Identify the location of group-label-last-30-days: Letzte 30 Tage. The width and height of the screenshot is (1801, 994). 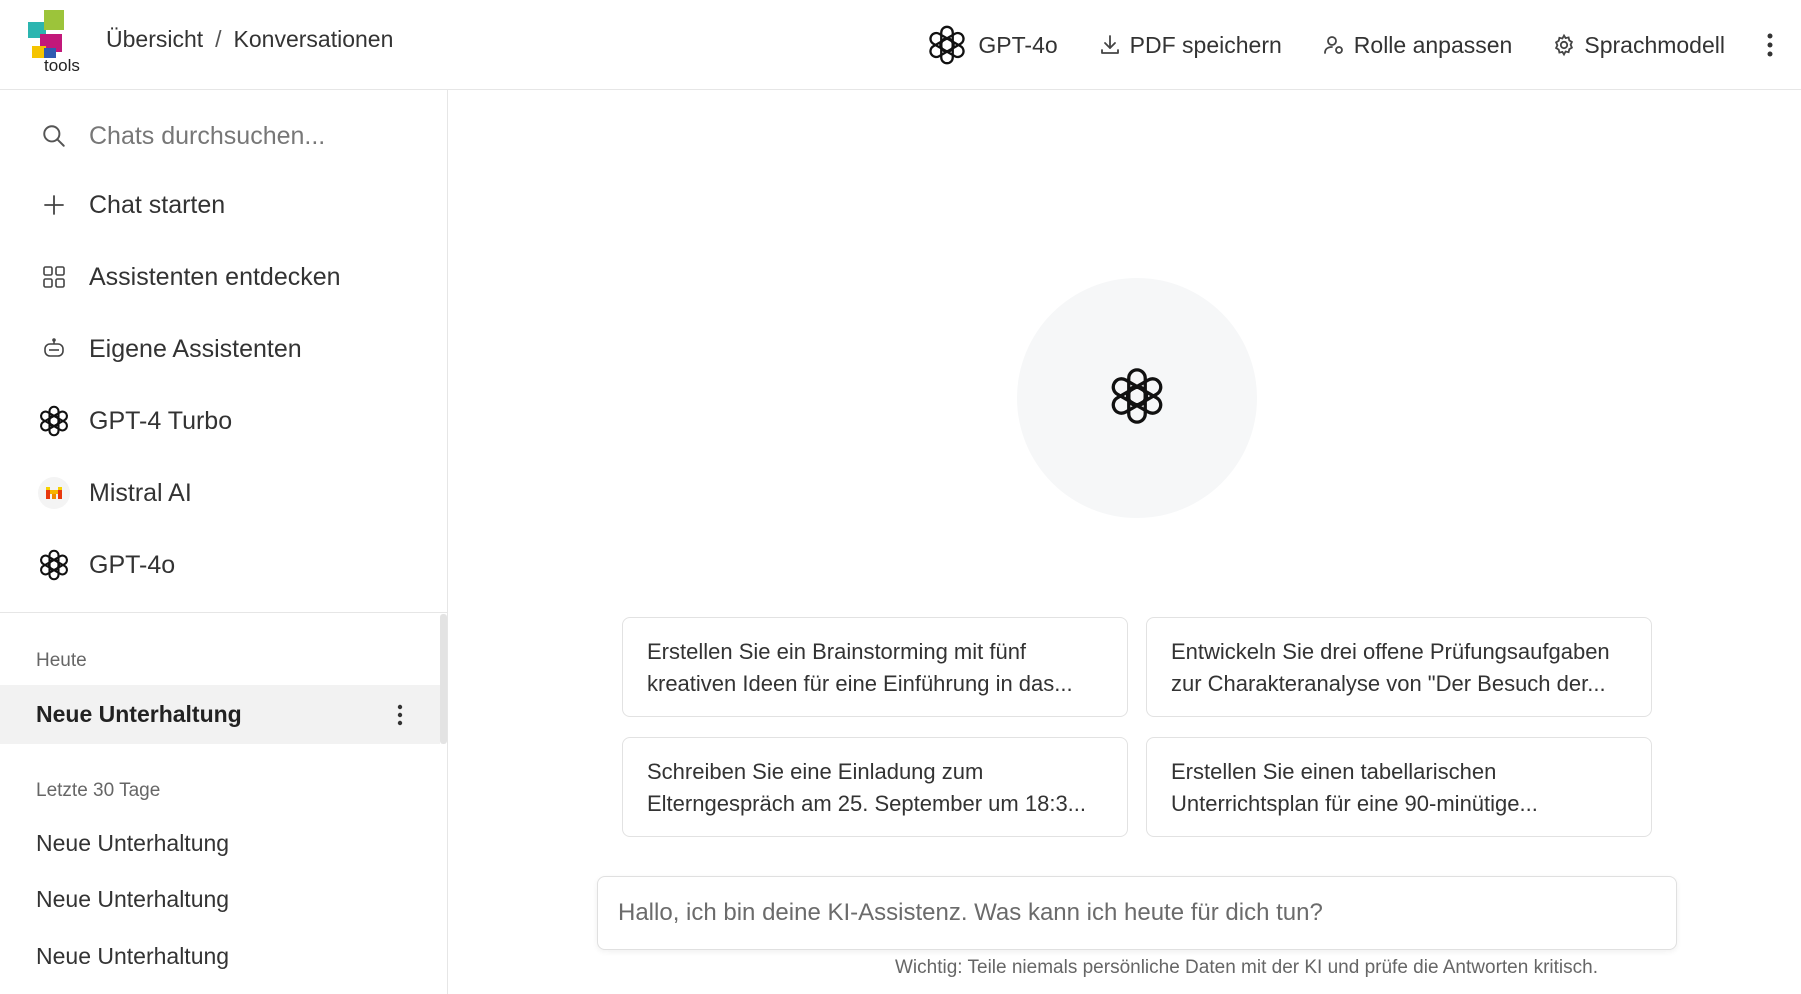
(98, 790).